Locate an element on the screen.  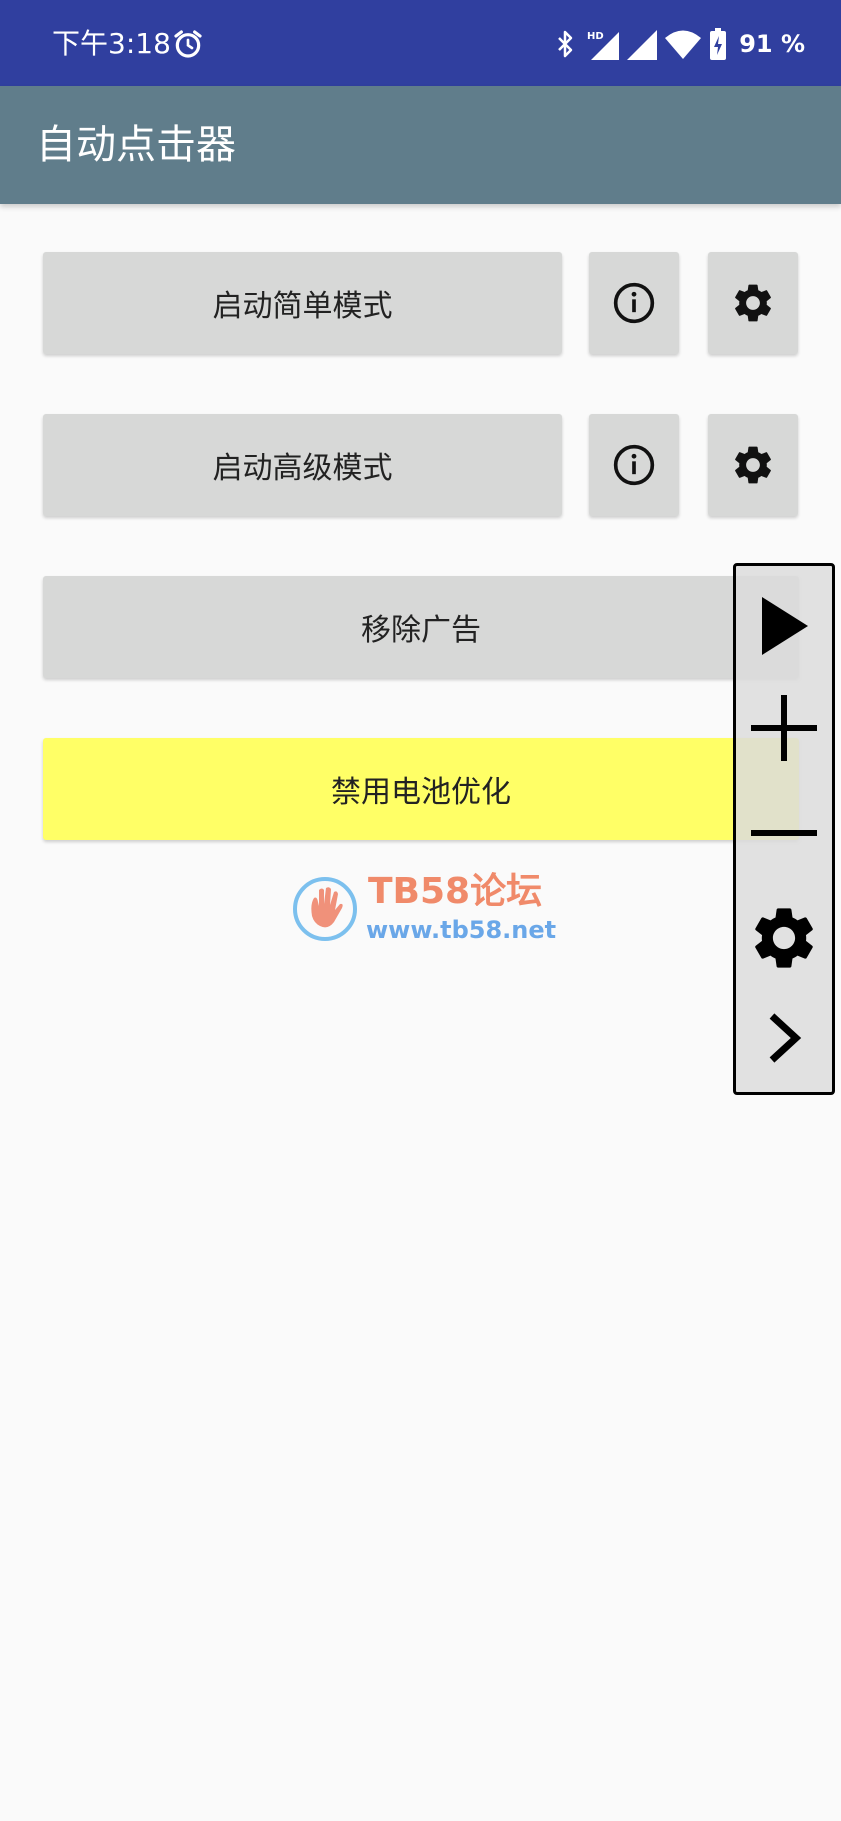
start-advanced-mode-button: 启动高级模式 is located at coordinates (302, 465).